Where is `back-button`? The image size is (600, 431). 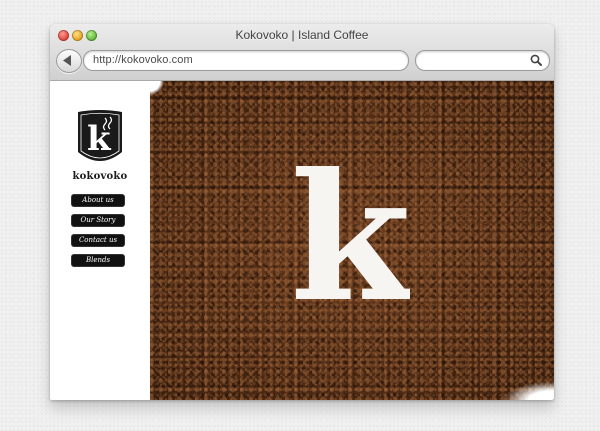
back-button is located at coordinates (69, 61).